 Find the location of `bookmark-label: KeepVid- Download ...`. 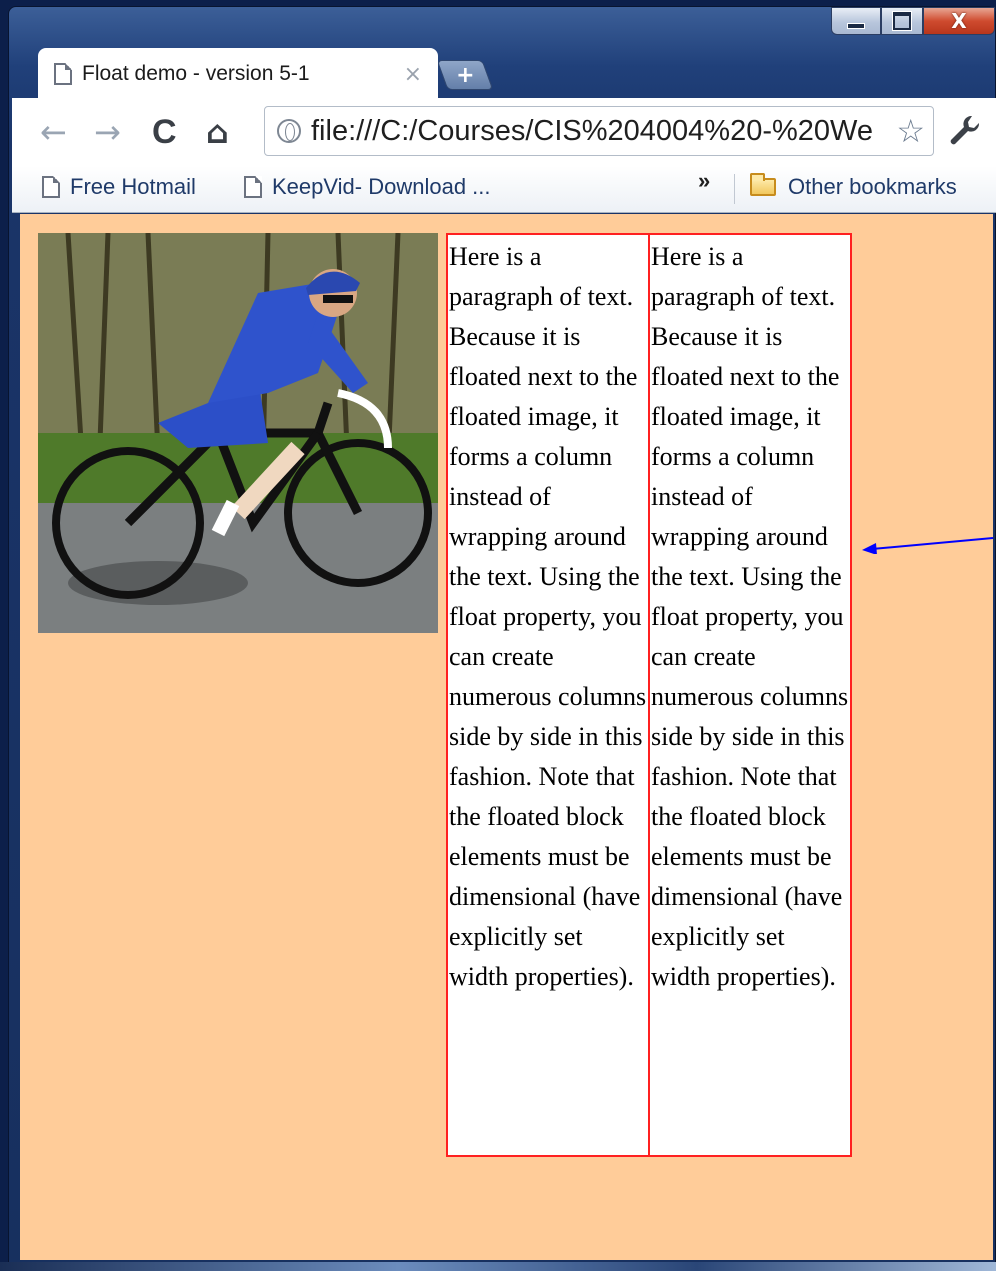

bookmark-label: KeepVid- Download ... is located at coordinates (381, 186).